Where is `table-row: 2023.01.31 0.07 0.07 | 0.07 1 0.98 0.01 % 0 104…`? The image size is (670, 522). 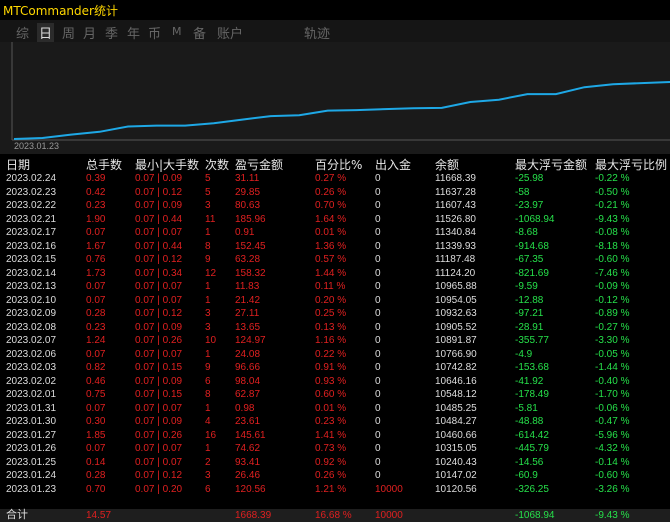
table-row: 2023.01.31 0.07 0.07 | 0.07 1 0.98 0.01 % 0 104… is located at coordinates (335, 409).